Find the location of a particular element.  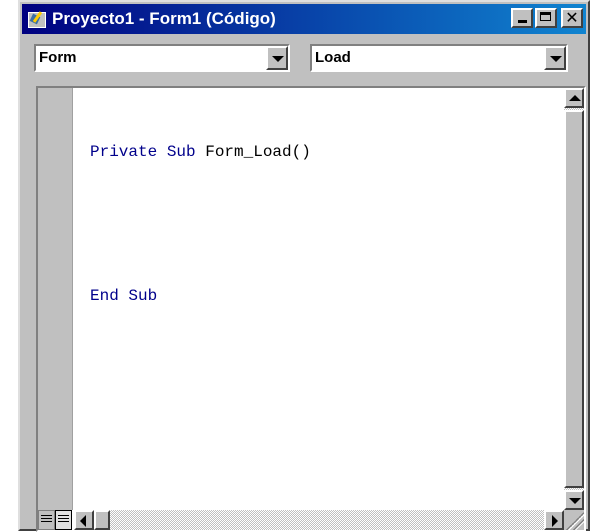

code-keyword: End Sub is located at coordinates (124, 296).